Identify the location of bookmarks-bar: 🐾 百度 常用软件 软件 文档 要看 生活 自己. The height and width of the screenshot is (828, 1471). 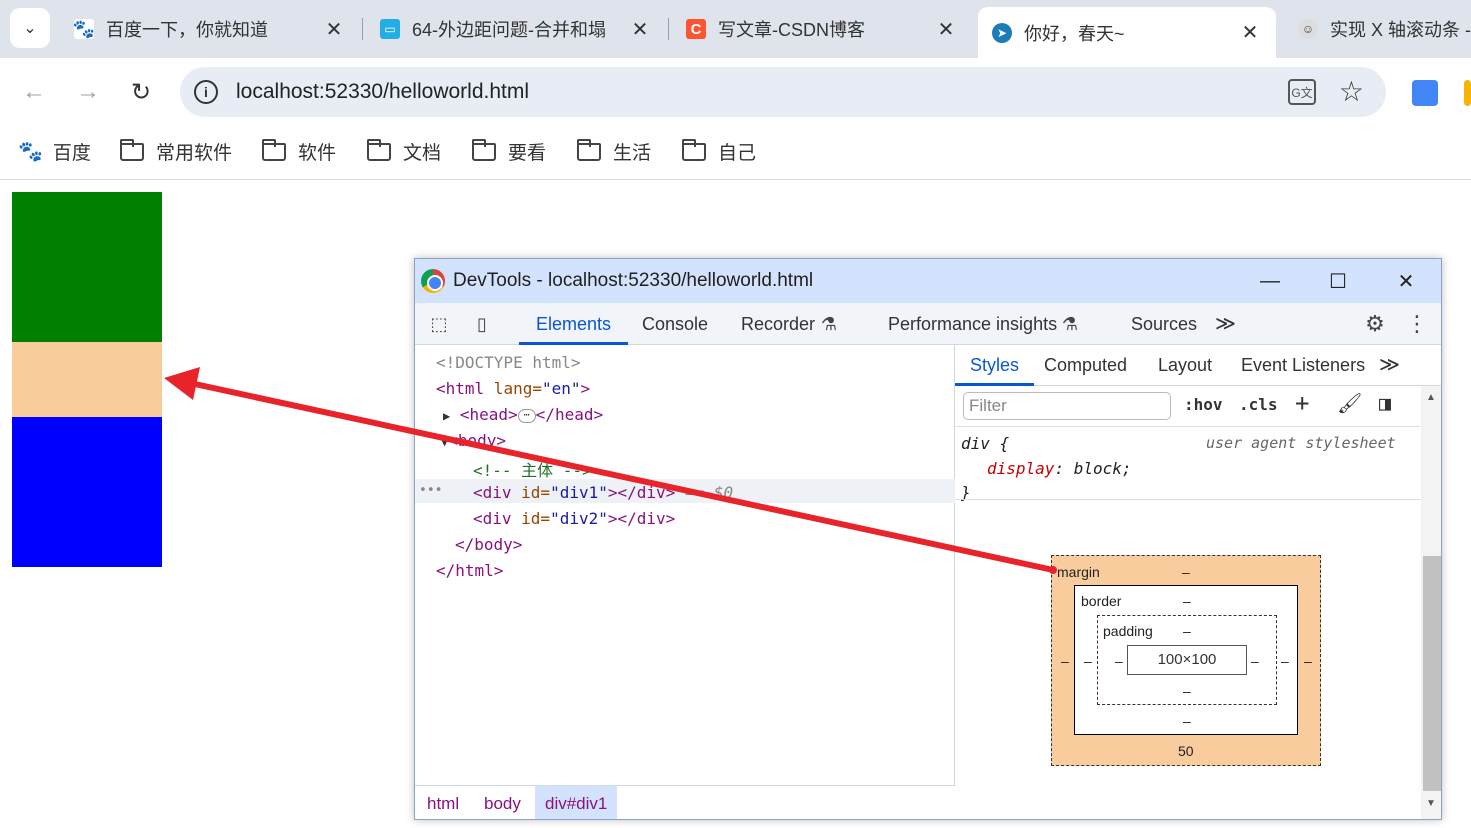
(735, 153).